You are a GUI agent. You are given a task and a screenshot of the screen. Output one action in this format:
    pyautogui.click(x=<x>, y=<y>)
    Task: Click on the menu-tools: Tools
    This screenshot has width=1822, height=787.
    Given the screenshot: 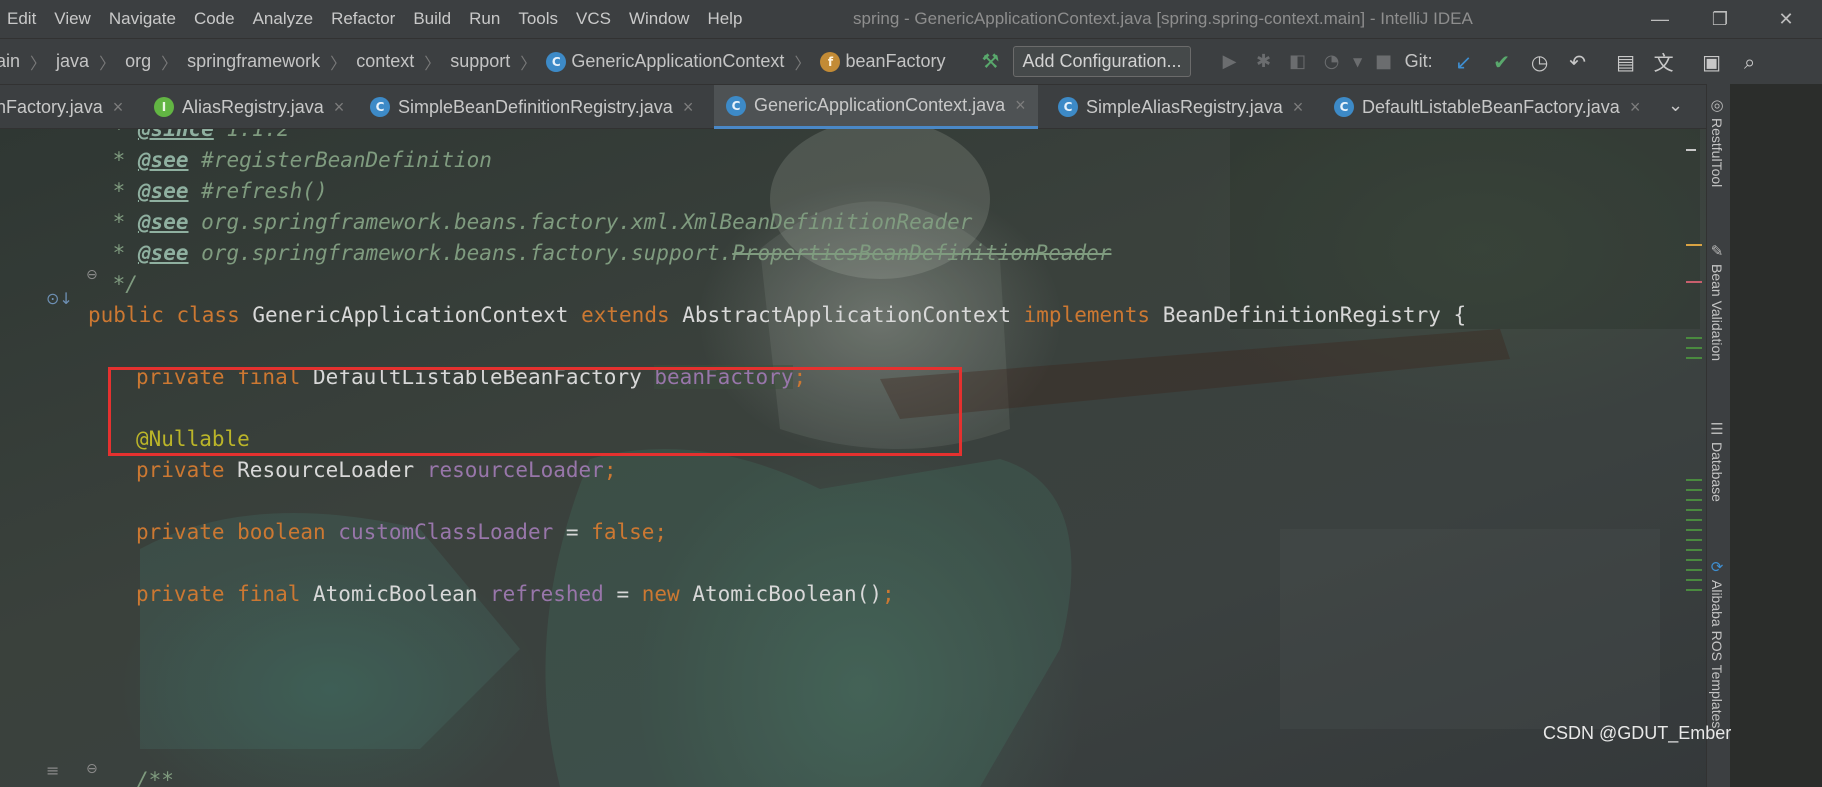 What is the action you would take?
    pyautogui.click(x=538, y=19)
    